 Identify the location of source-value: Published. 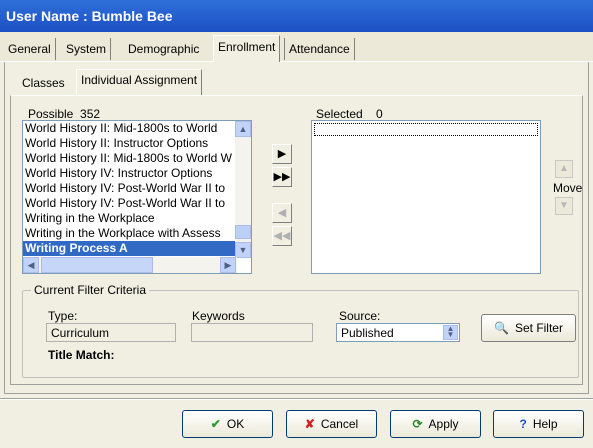
(367, 333).